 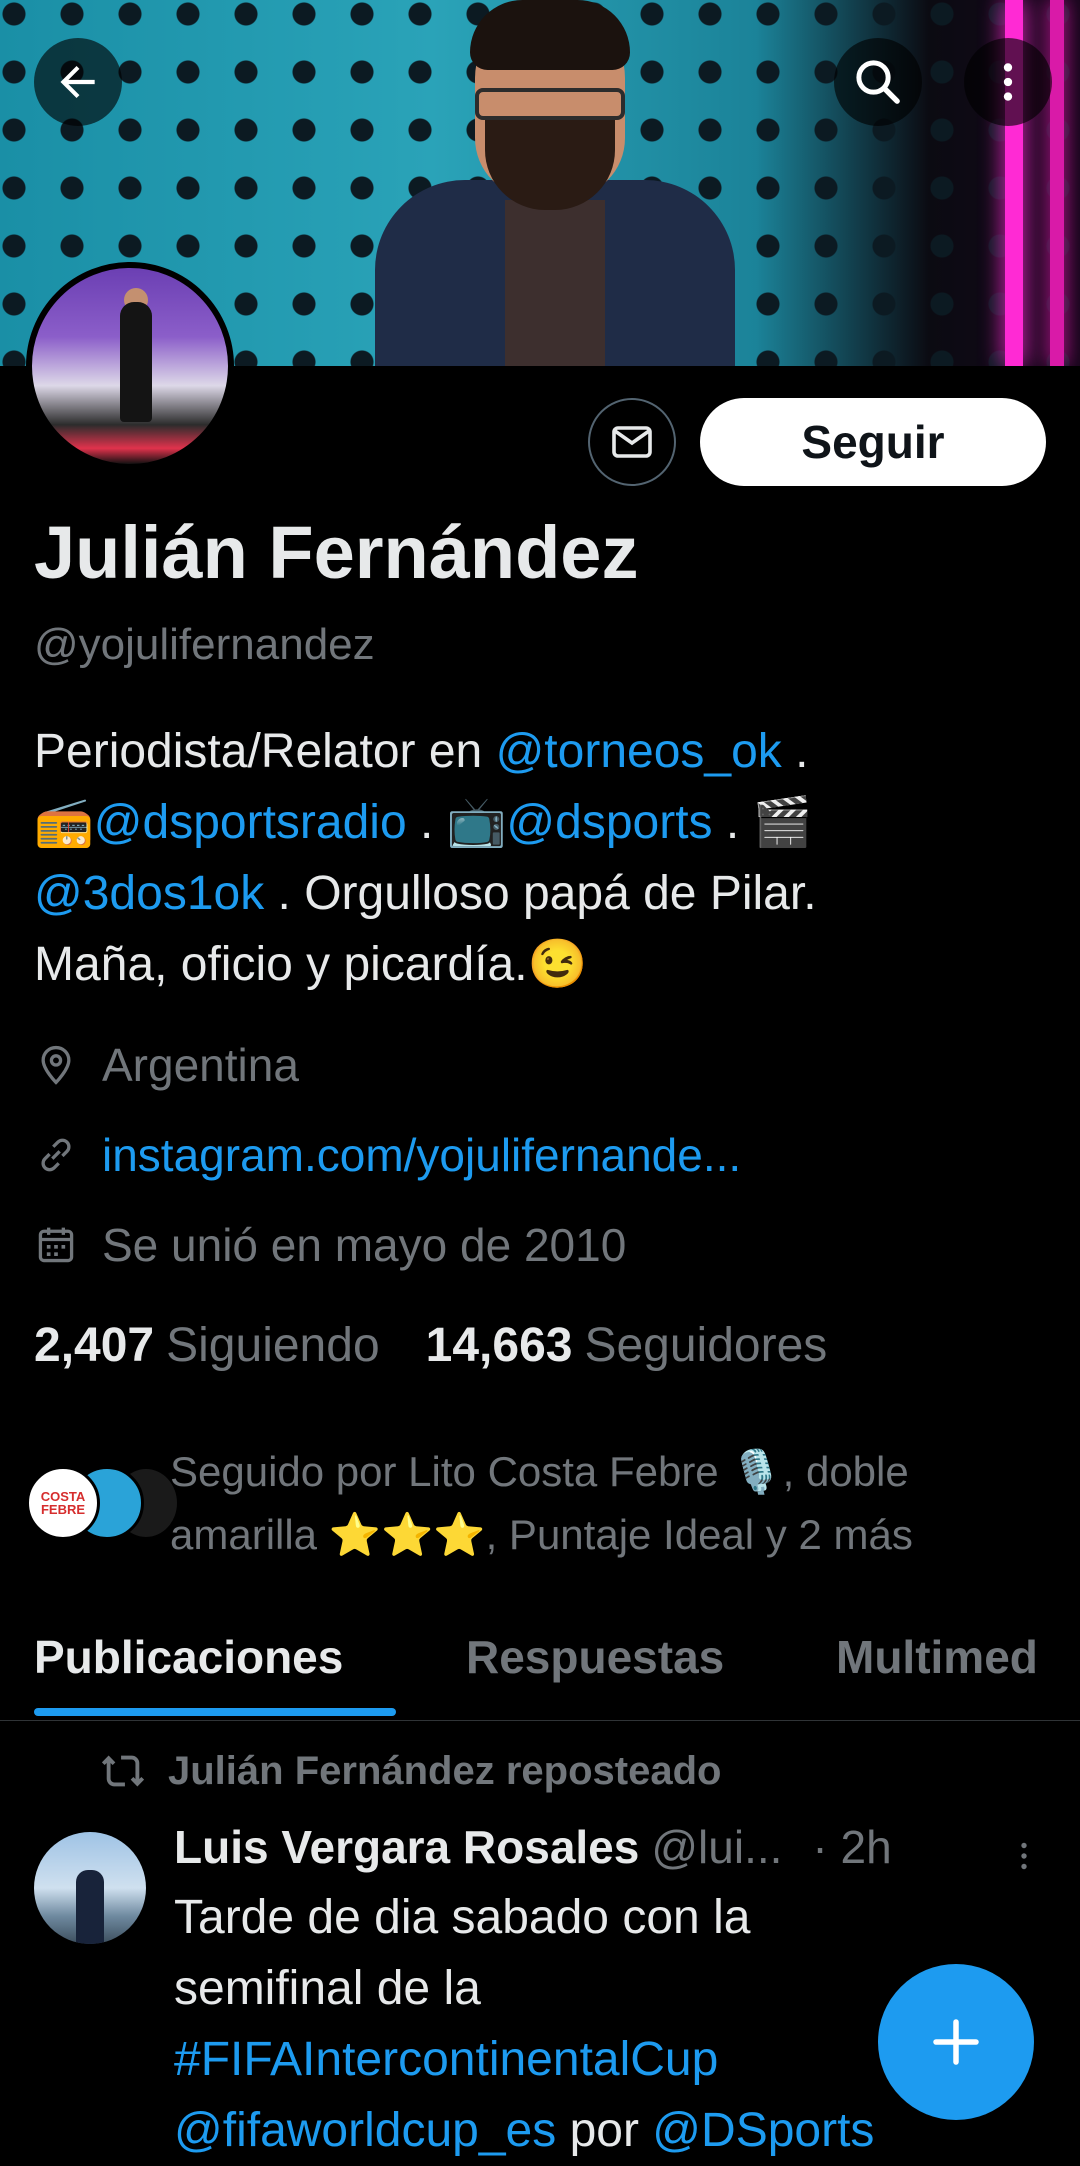 I want to click on follow-button: Seguir, so click(x=873, y=442).